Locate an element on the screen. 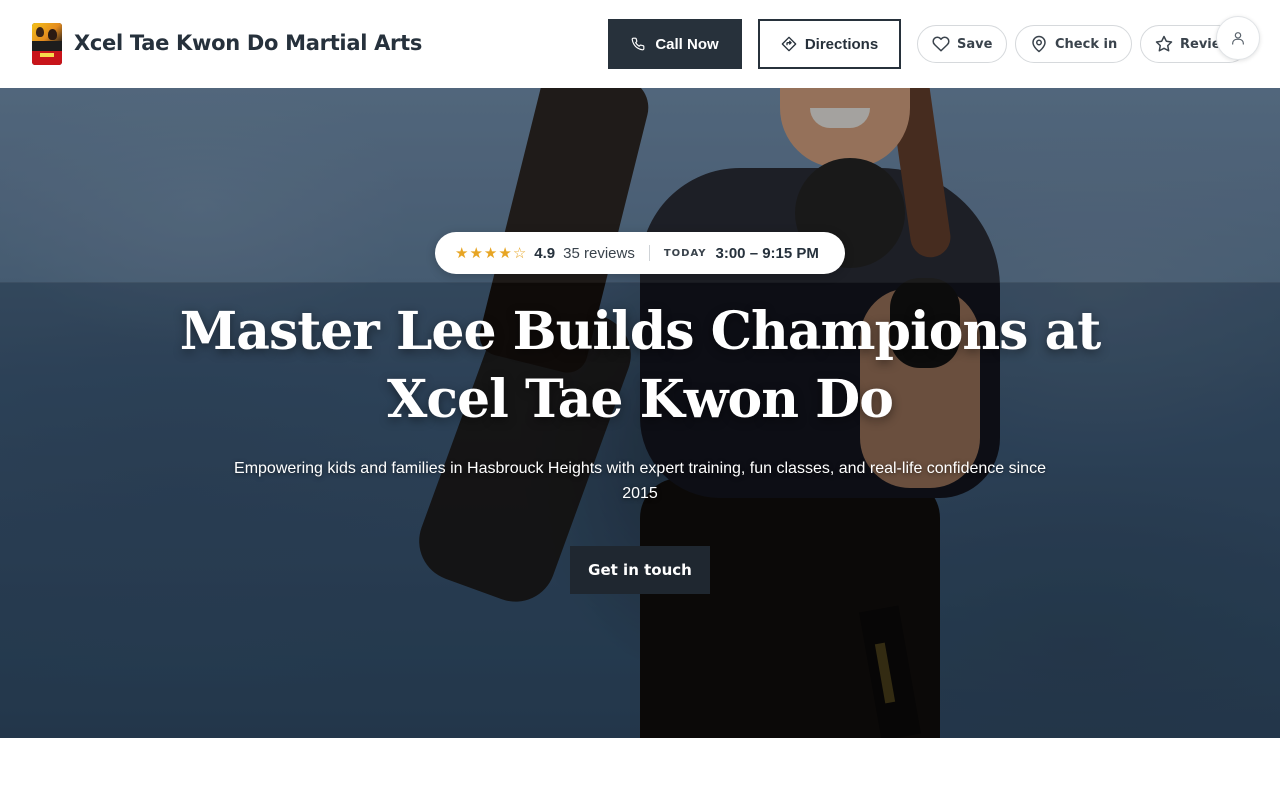 This screenshot has width=1280, height=800. headline-line-1: Master Lee Builds Champions at is located at coordinates (640, 331).